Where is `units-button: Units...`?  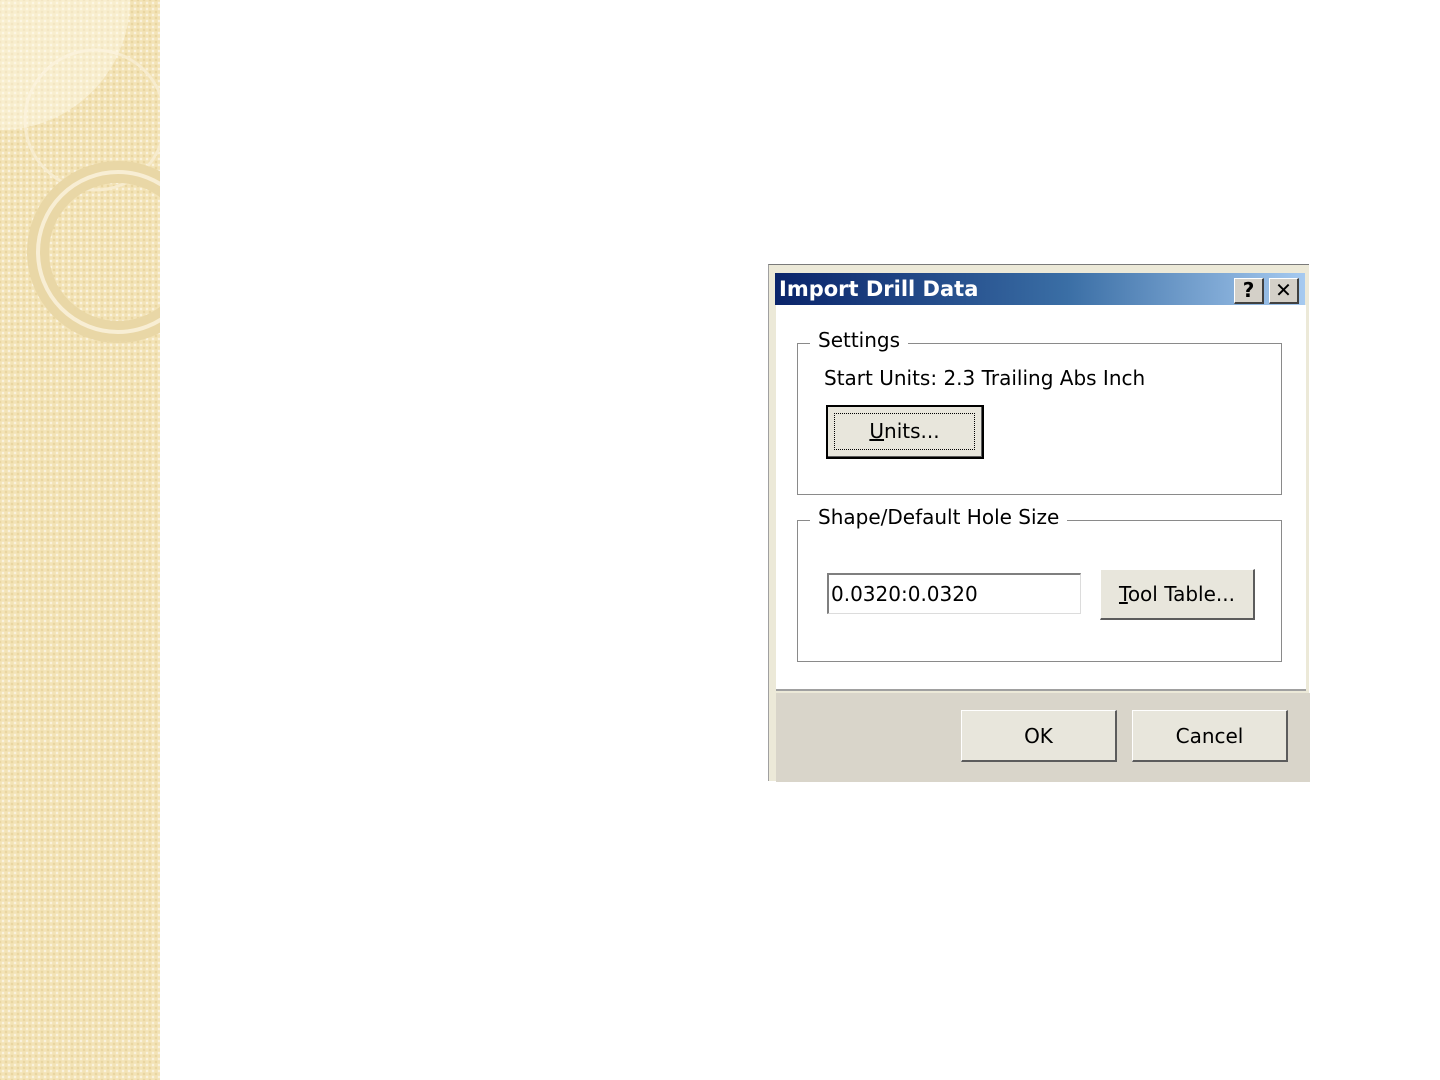
units-button: Units... is located at coordinates (905, 432).